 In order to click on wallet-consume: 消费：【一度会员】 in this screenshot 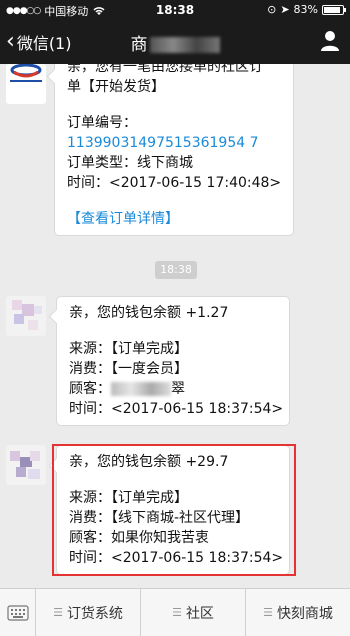, I will do `click(128, 369)`.